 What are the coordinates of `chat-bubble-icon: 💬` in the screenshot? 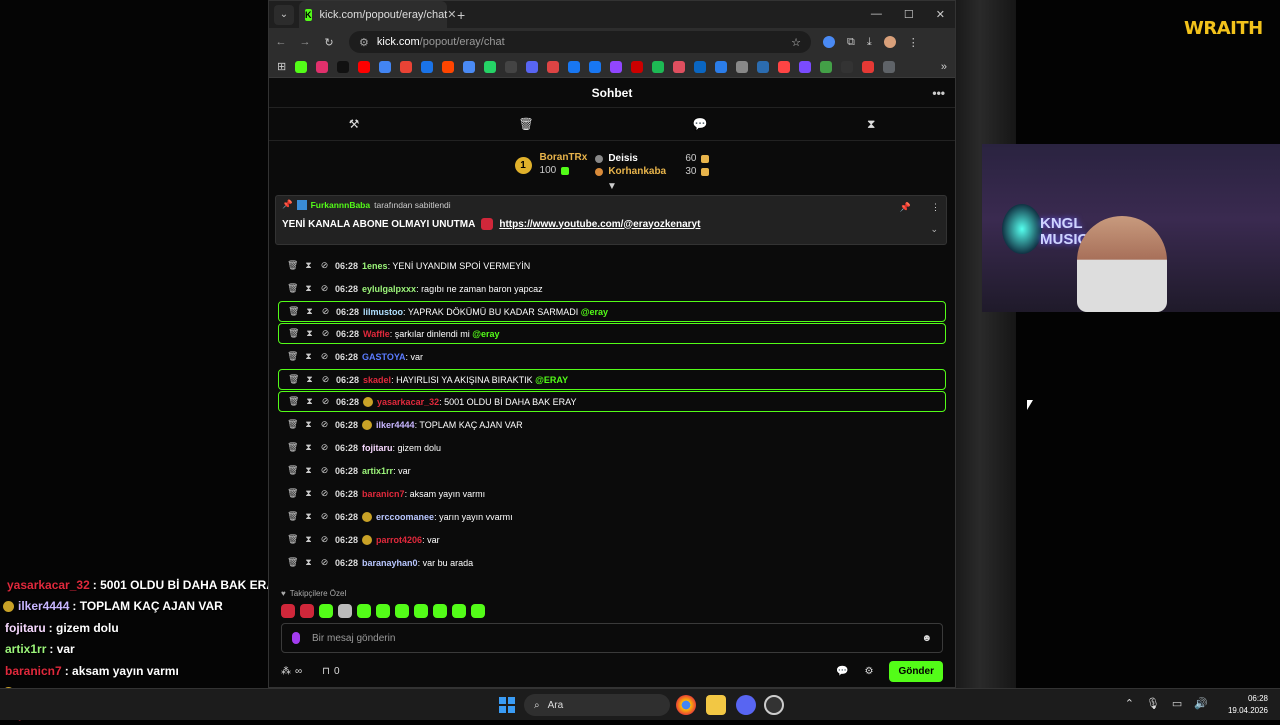 It's located at (700, 124).